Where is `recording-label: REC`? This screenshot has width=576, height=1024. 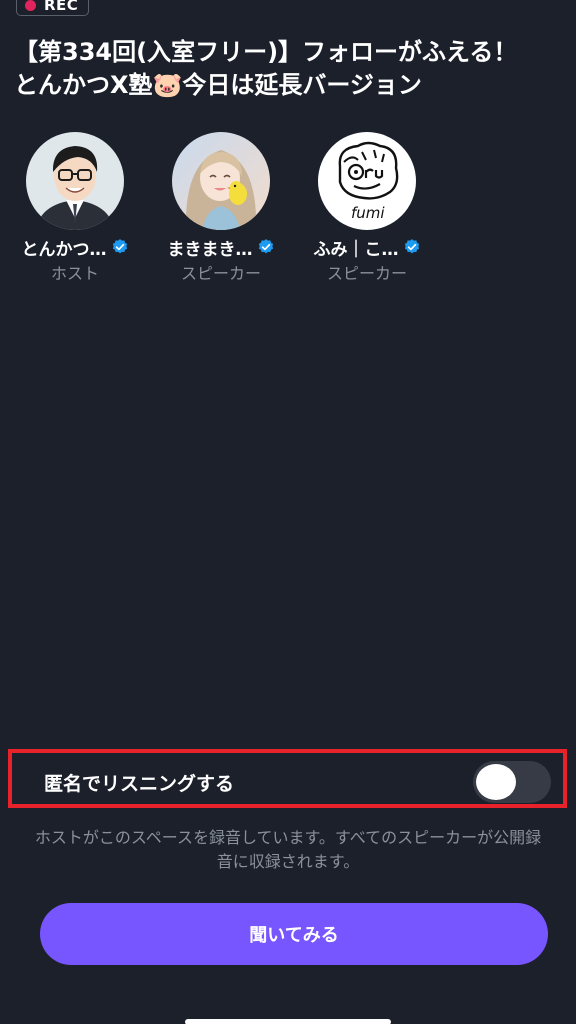 recording-label: REC is located at coordinates (61, 7).